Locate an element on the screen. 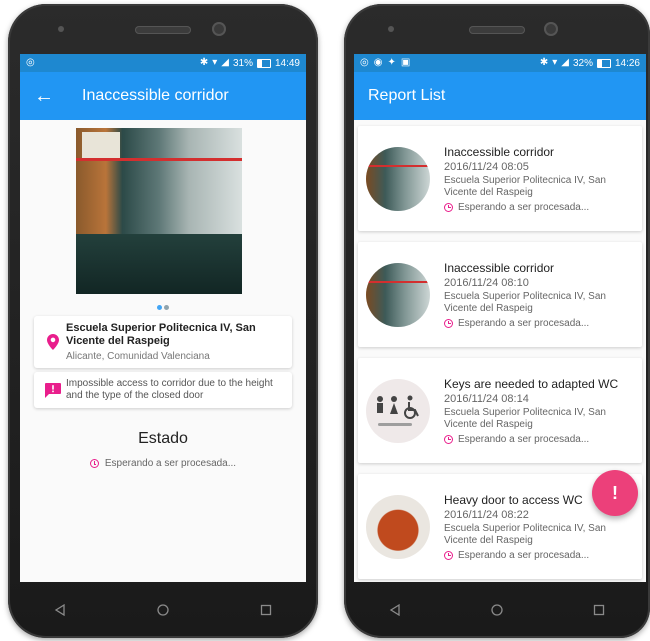 This screenshot has width=650, height=641. page-title: Report List is located at coordinates (407, 95).